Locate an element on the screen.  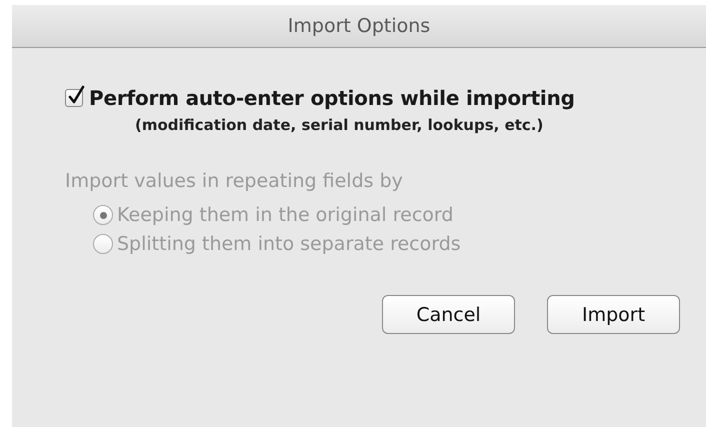
option-note: (modification date, serial number, lookups, etc.) is located at coordinates (339, 125).